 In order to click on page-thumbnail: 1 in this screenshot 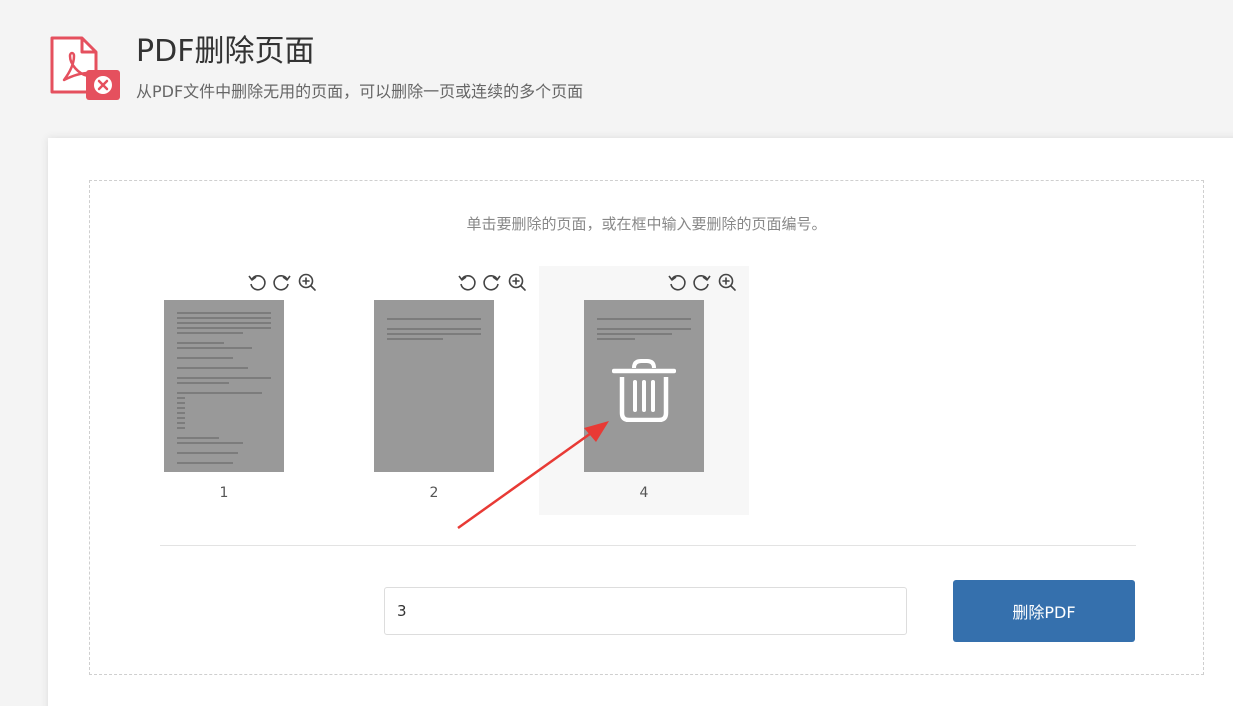, I will do `click(224, 390)`.